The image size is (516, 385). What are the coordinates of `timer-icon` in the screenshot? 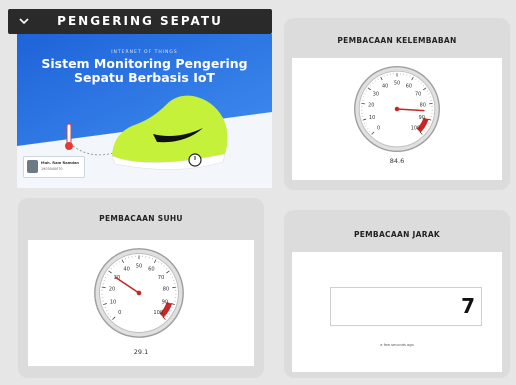 It's located at (195, 160).